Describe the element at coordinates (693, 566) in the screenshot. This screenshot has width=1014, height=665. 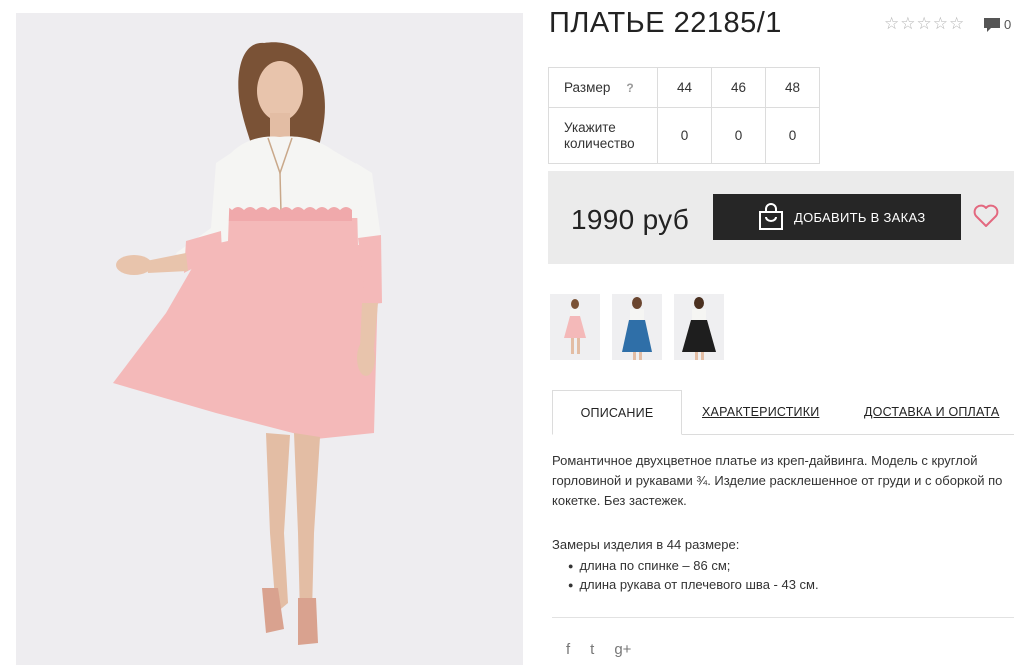
I see `measure-item: длина по спинке – 86 см;` at that location.